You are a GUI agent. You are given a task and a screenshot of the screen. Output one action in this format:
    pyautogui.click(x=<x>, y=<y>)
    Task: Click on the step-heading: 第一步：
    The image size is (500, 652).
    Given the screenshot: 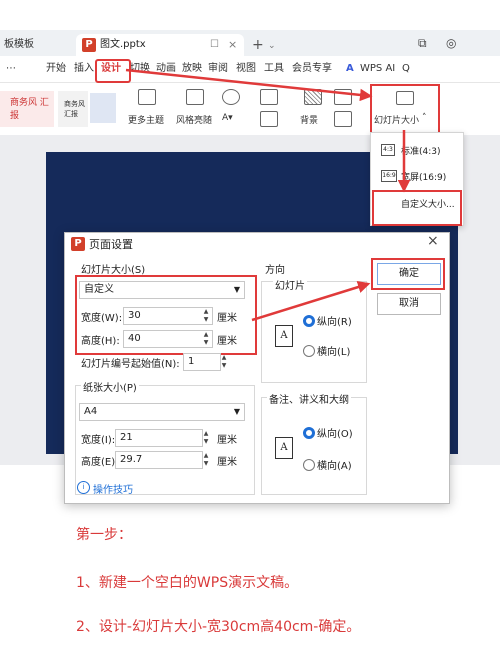 What is the action you would take?
    pyautogui.click(x=104, y=535)
    